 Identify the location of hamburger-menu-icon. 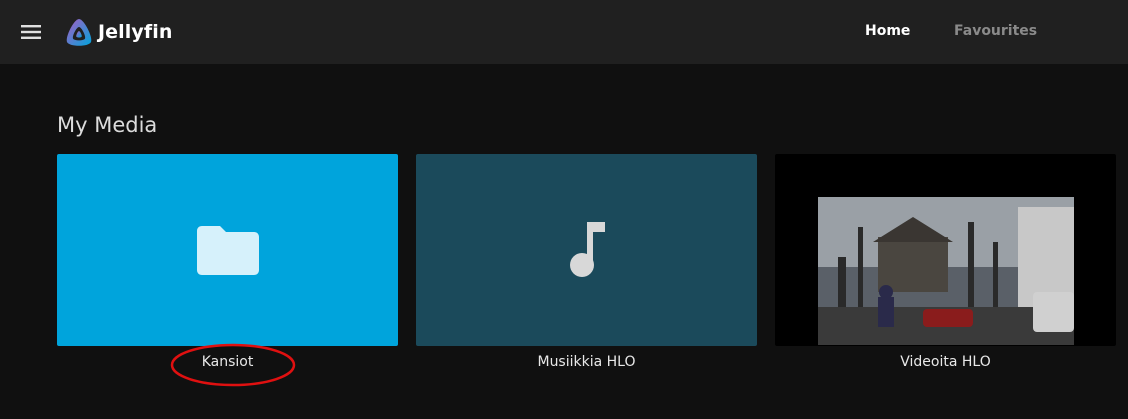
(31, 32).